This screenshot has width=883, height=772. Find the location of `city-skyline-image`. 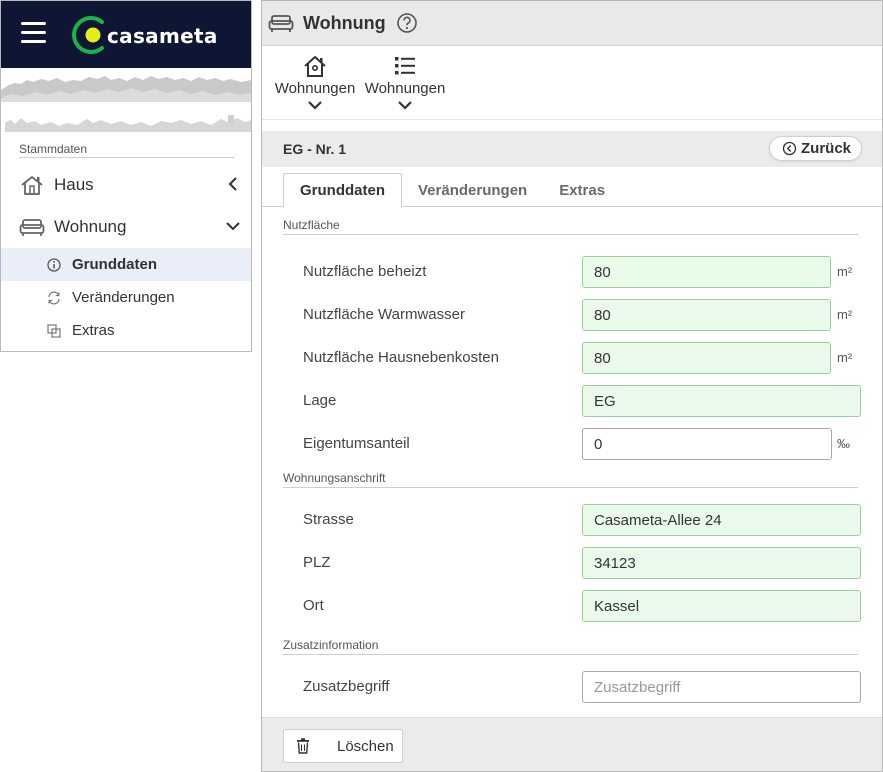

city-skyline-image is located at coordinates (126, 100).